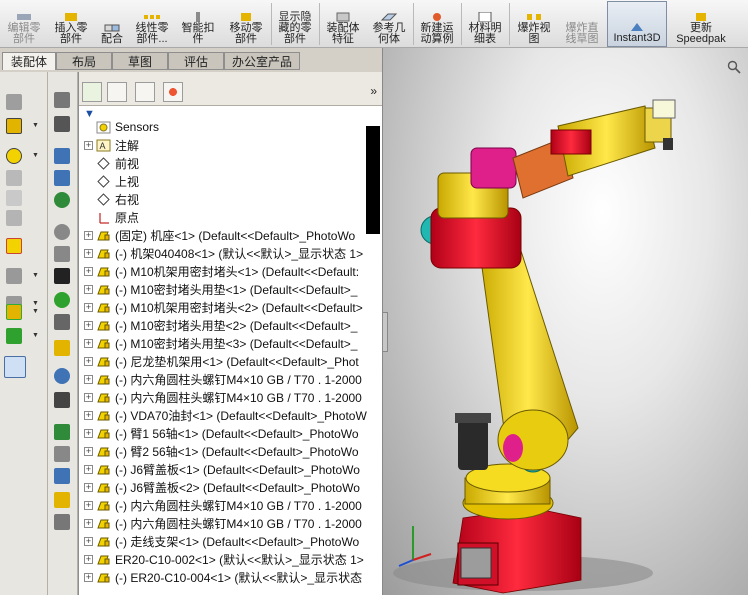 Image resolution: width=748 pixels, height=595 pixels. I want to click on exploded-view-button: 爆炸视 图, so click(534, 23).